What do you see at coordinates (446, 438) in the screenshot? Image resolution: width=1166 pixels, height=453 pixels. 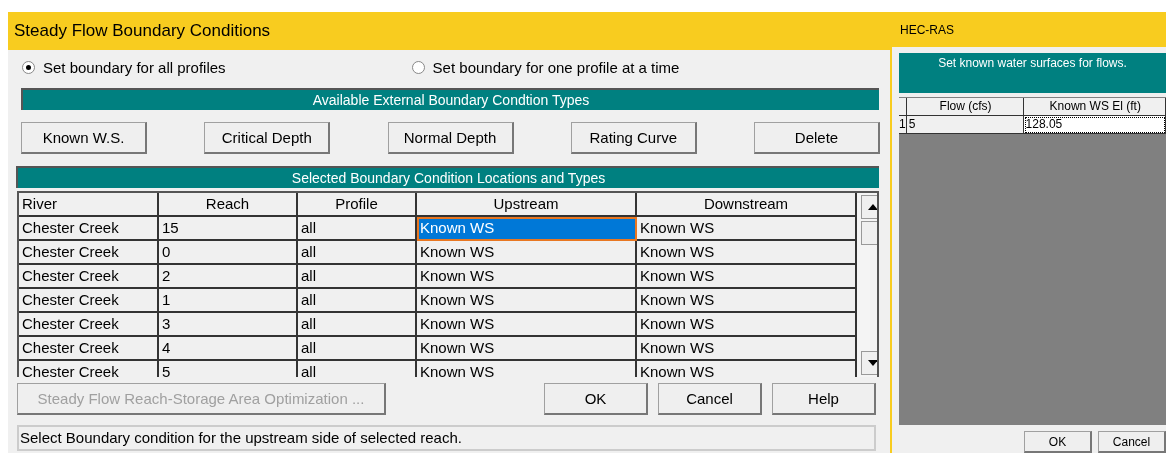 I see `status-bar: Select Boundary condition for the upstream side of selected reach.` at bounding box center [446, 438].